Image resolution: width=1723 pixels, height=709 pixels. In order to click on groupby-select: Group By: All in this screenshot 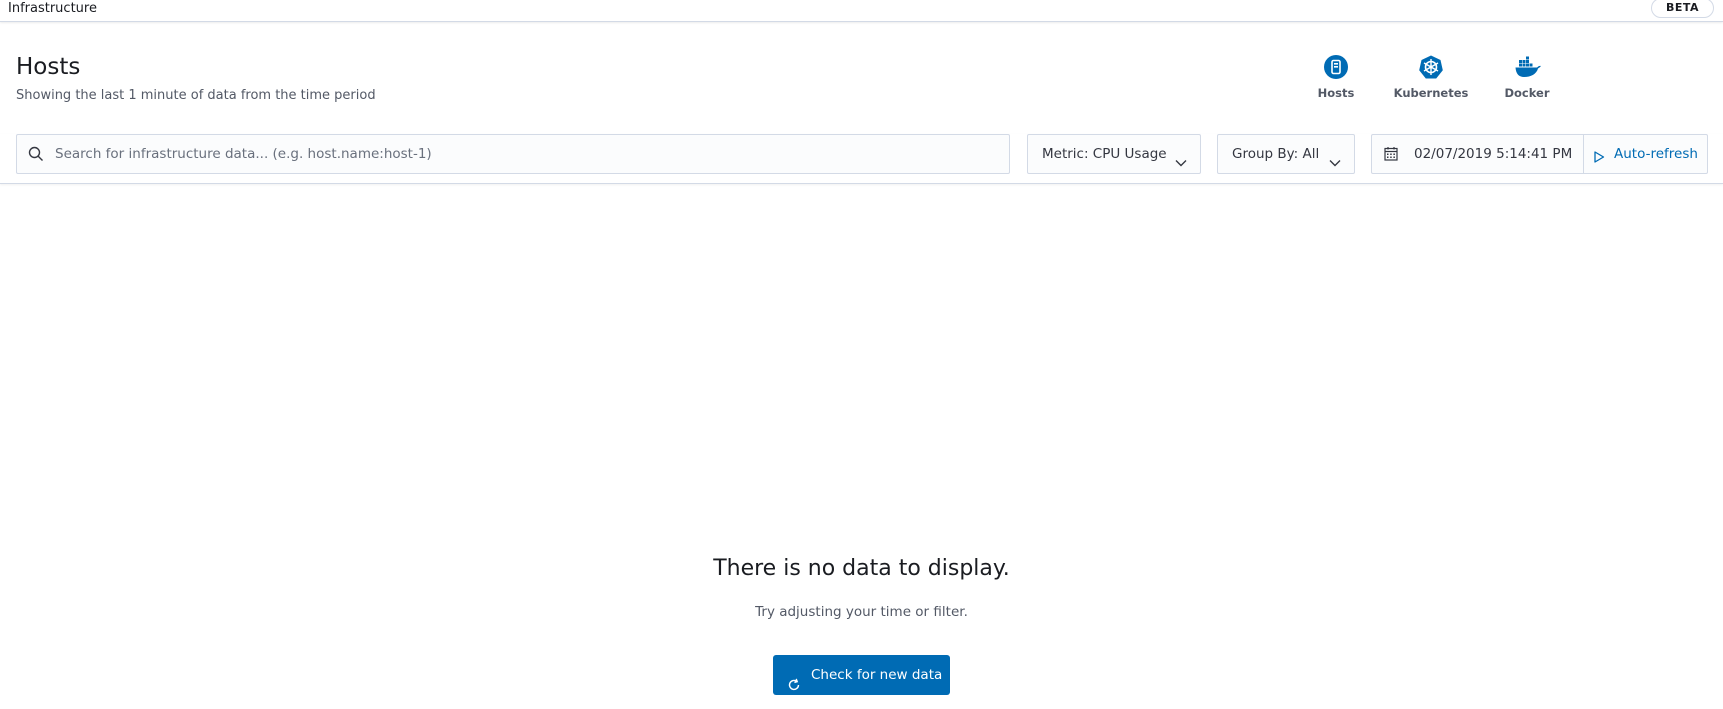, I will do `click(1286, 154)`.